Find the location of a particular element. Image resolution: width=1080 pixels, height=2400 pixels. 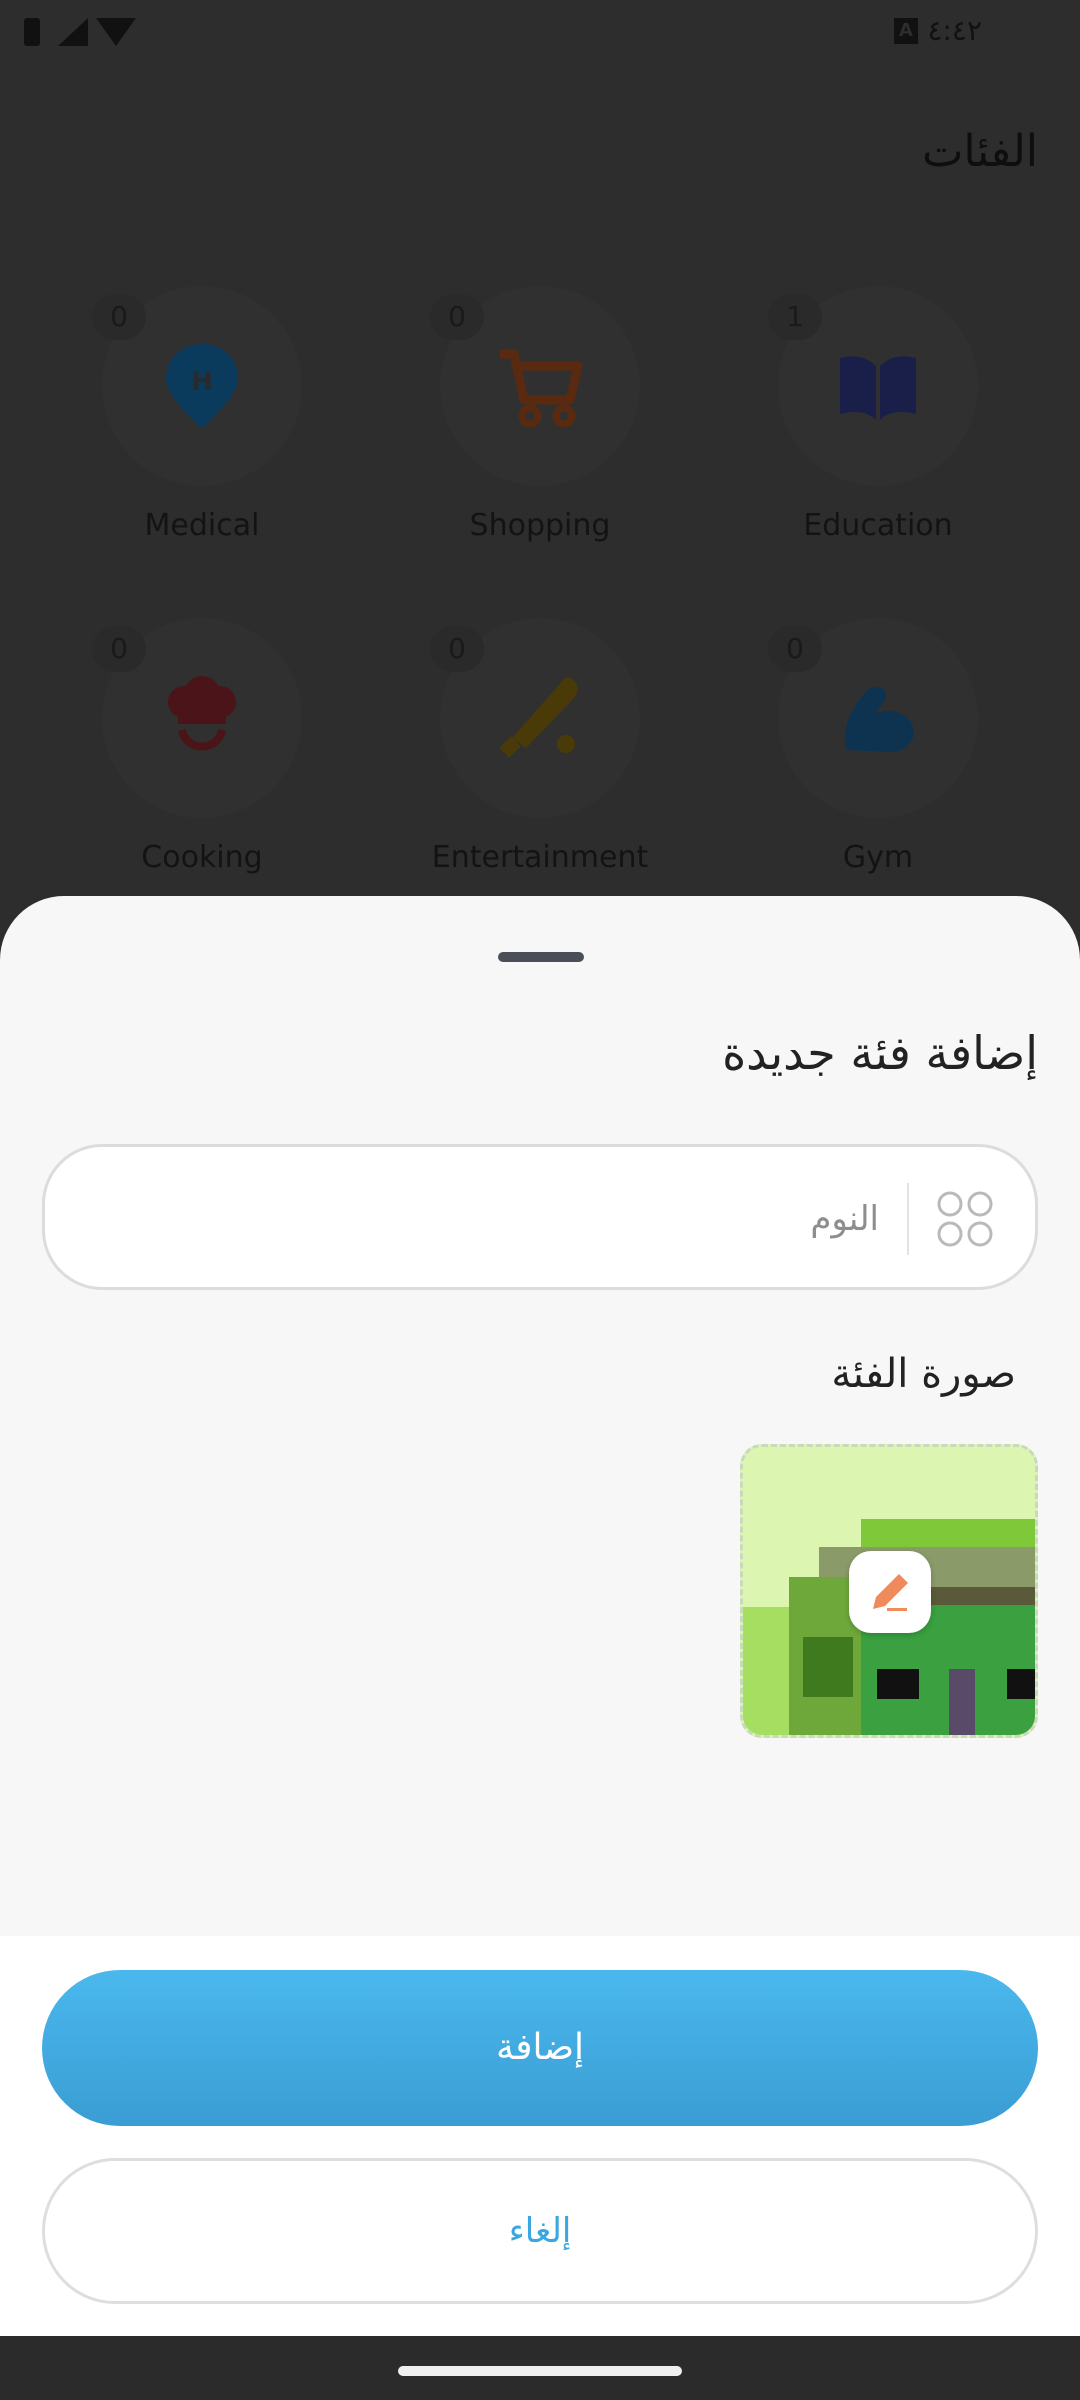

image-roof is located at coordinates (948, 1533).